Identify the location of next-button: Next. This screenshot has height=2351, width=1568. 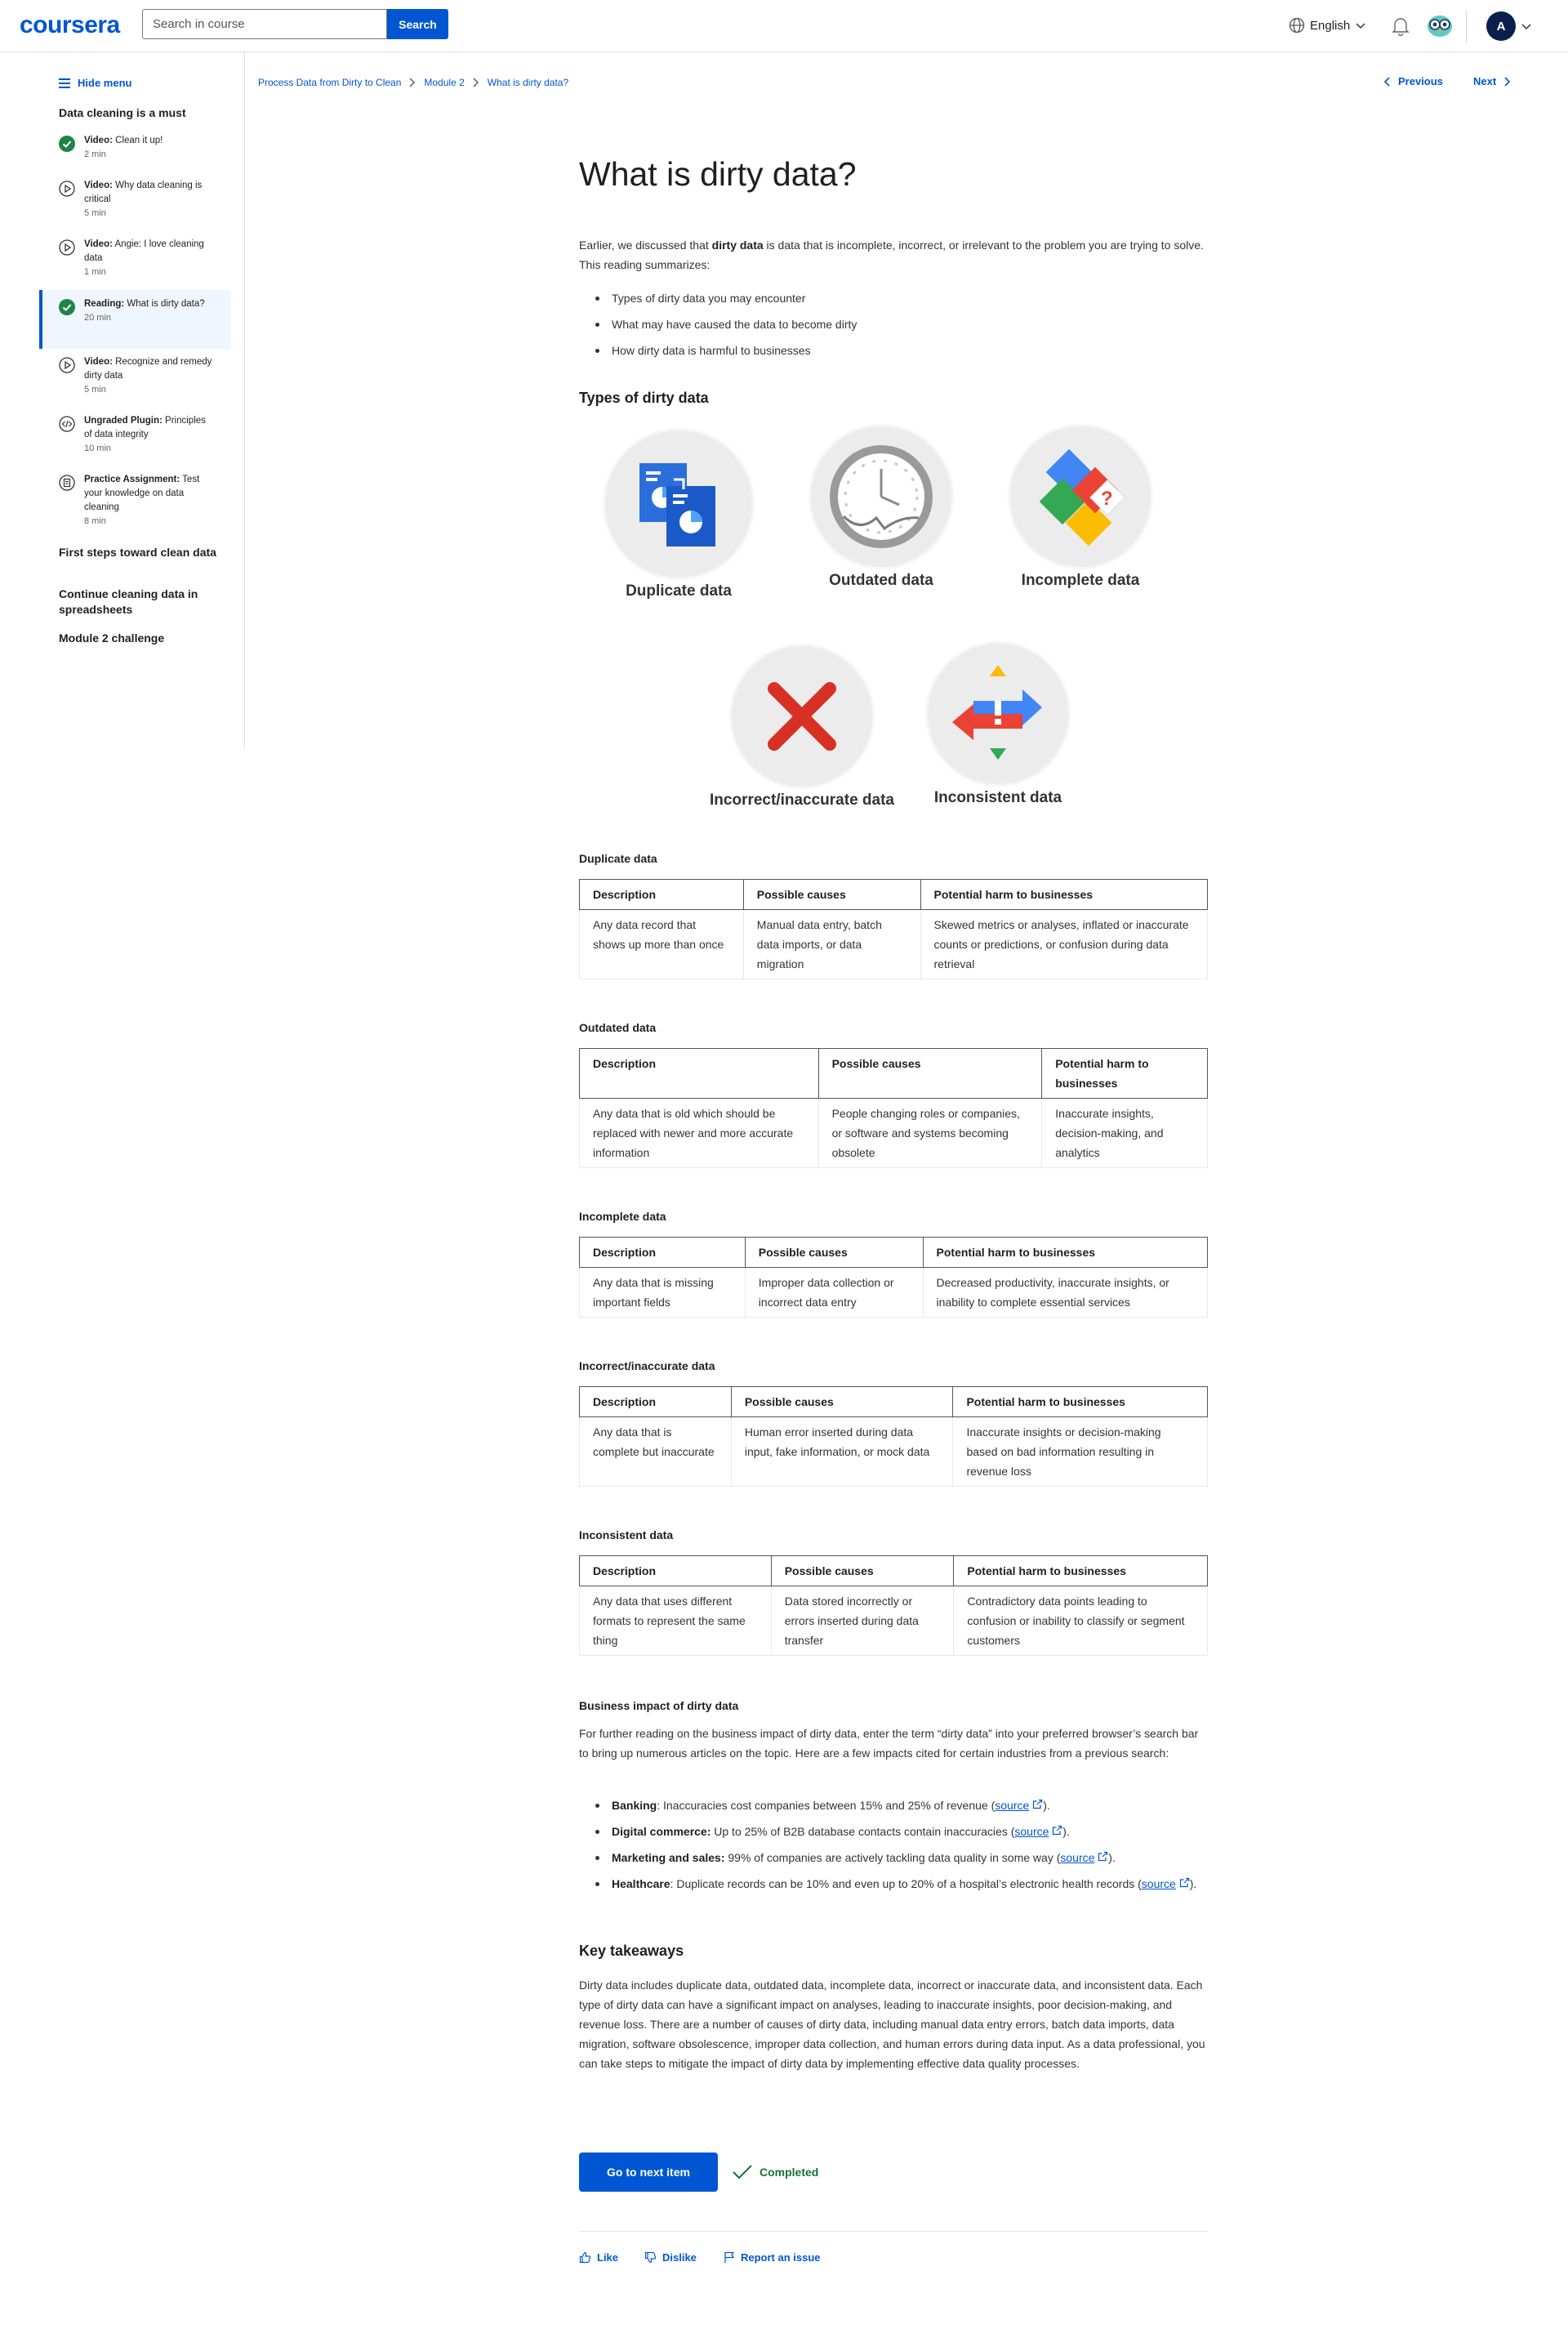
(1492, 81).